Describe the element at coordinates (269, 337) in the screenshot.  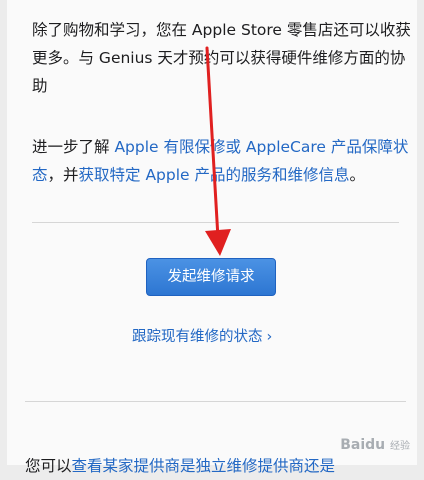
I see `chevron-right-icon: ›` at that location.